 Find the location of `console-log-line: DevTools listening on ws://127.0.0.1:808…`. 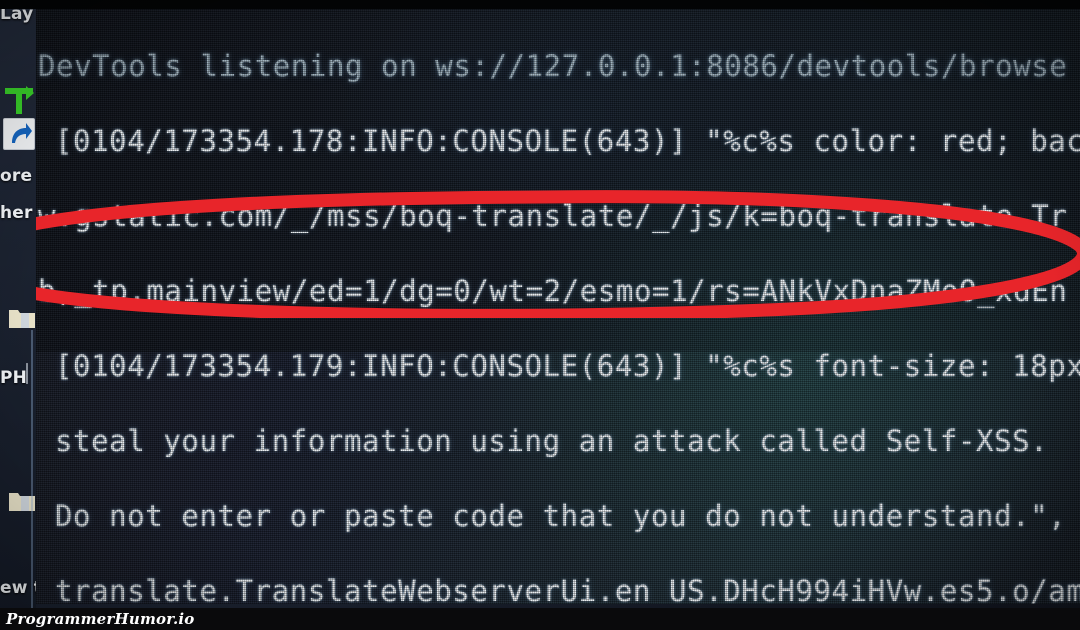

console-log-line: DevTools listening on ws://127.0.0.1:808… is located at coordinates (553, 66).